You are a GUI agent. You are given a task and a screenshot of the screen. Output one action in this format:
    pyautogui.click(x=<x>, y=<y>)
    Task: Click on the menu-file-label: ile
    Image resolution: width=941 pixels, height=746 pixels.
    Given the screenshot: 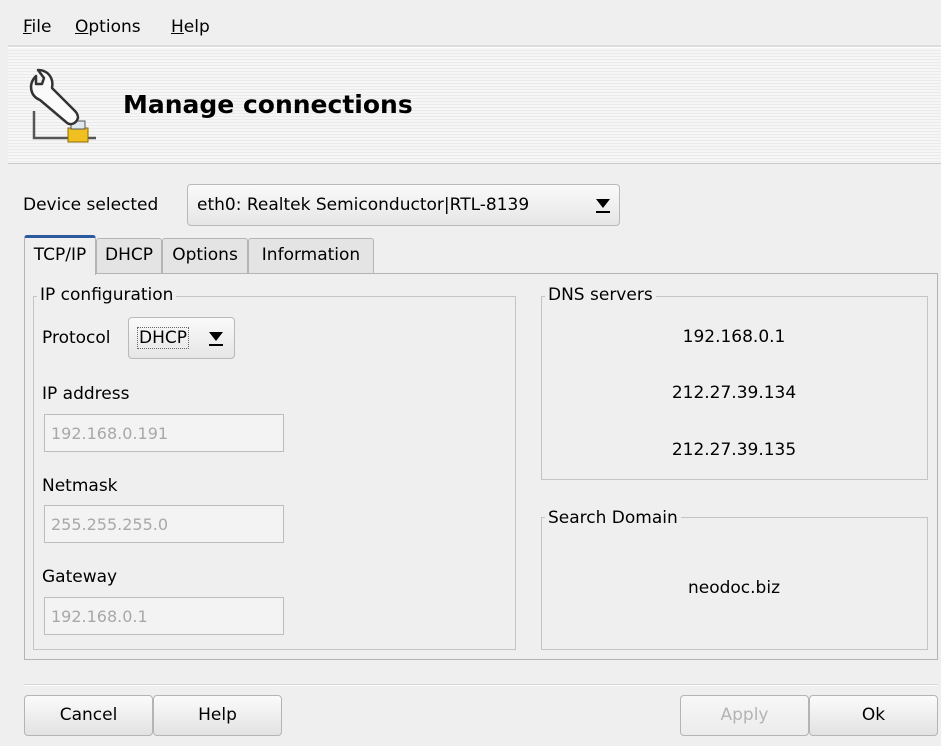 What is the action you would take?
    pyautogui.click(x=41, y=27)
    